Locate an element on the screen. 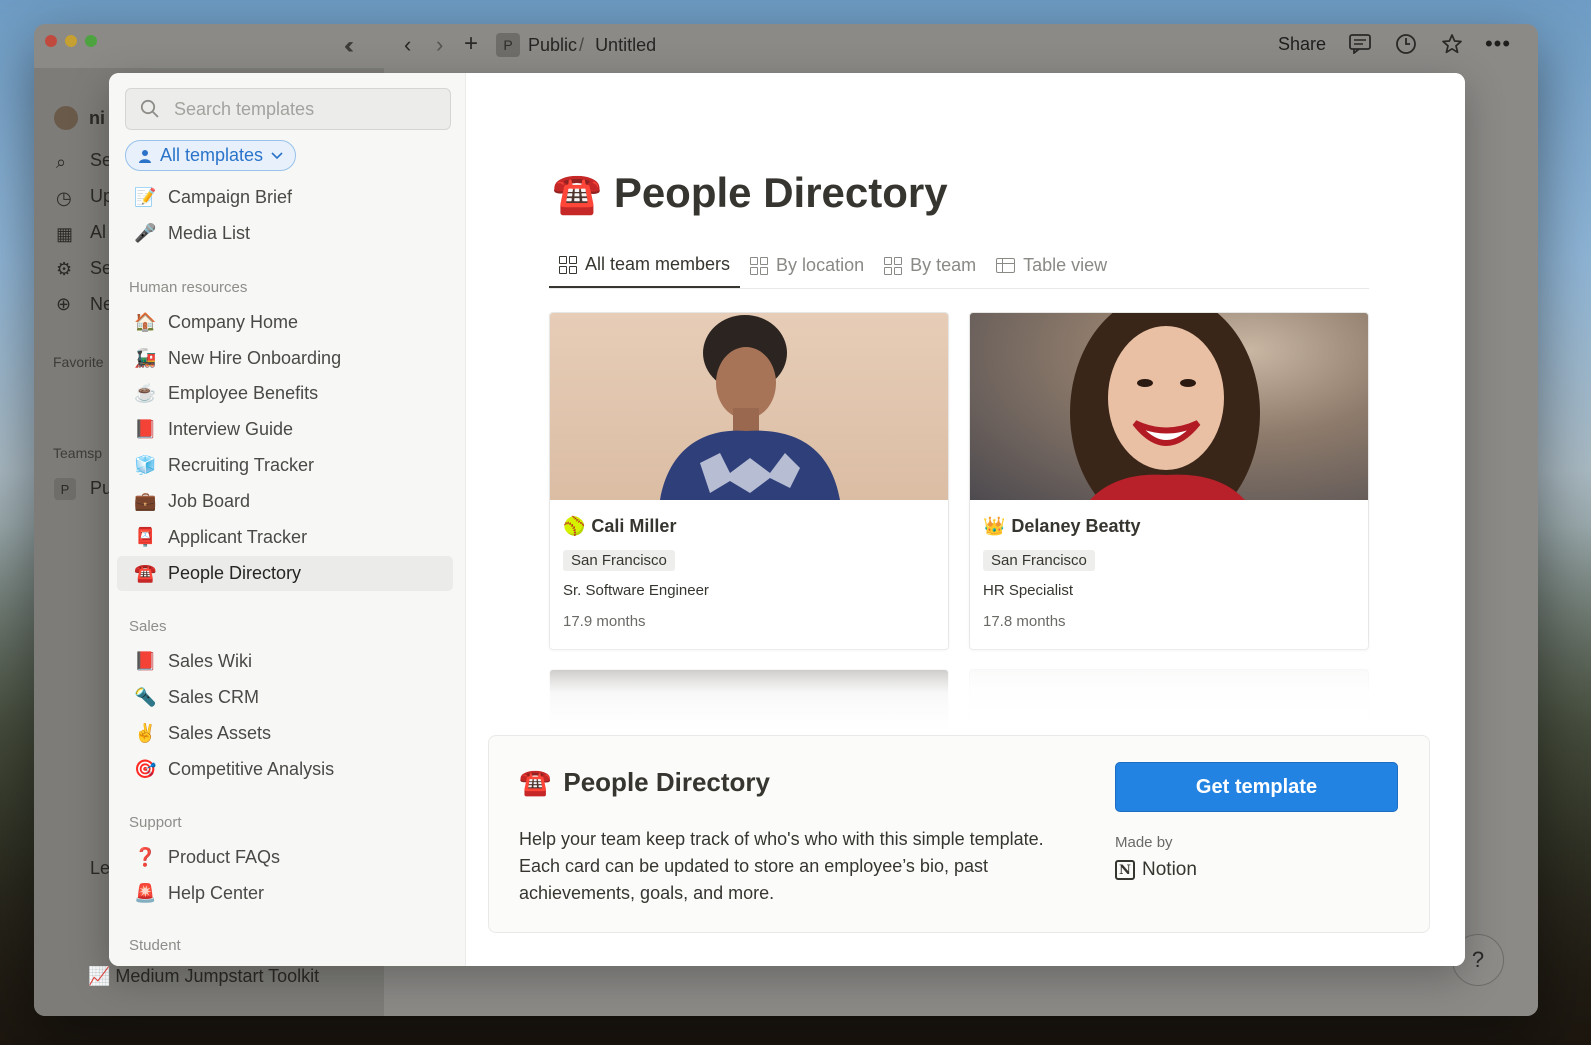 This screenshot has width=1591, height=1045. history-icon is located at coordinates (1406, 44).